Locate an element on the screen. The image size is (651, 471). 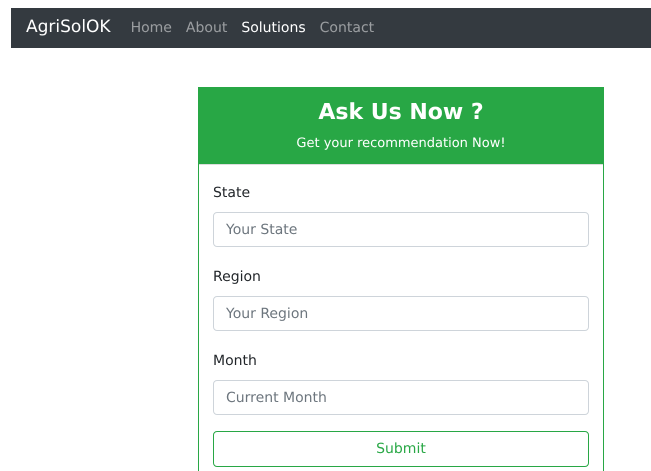
brand-link: AgriSolOK is located at coordinates (68, 28).